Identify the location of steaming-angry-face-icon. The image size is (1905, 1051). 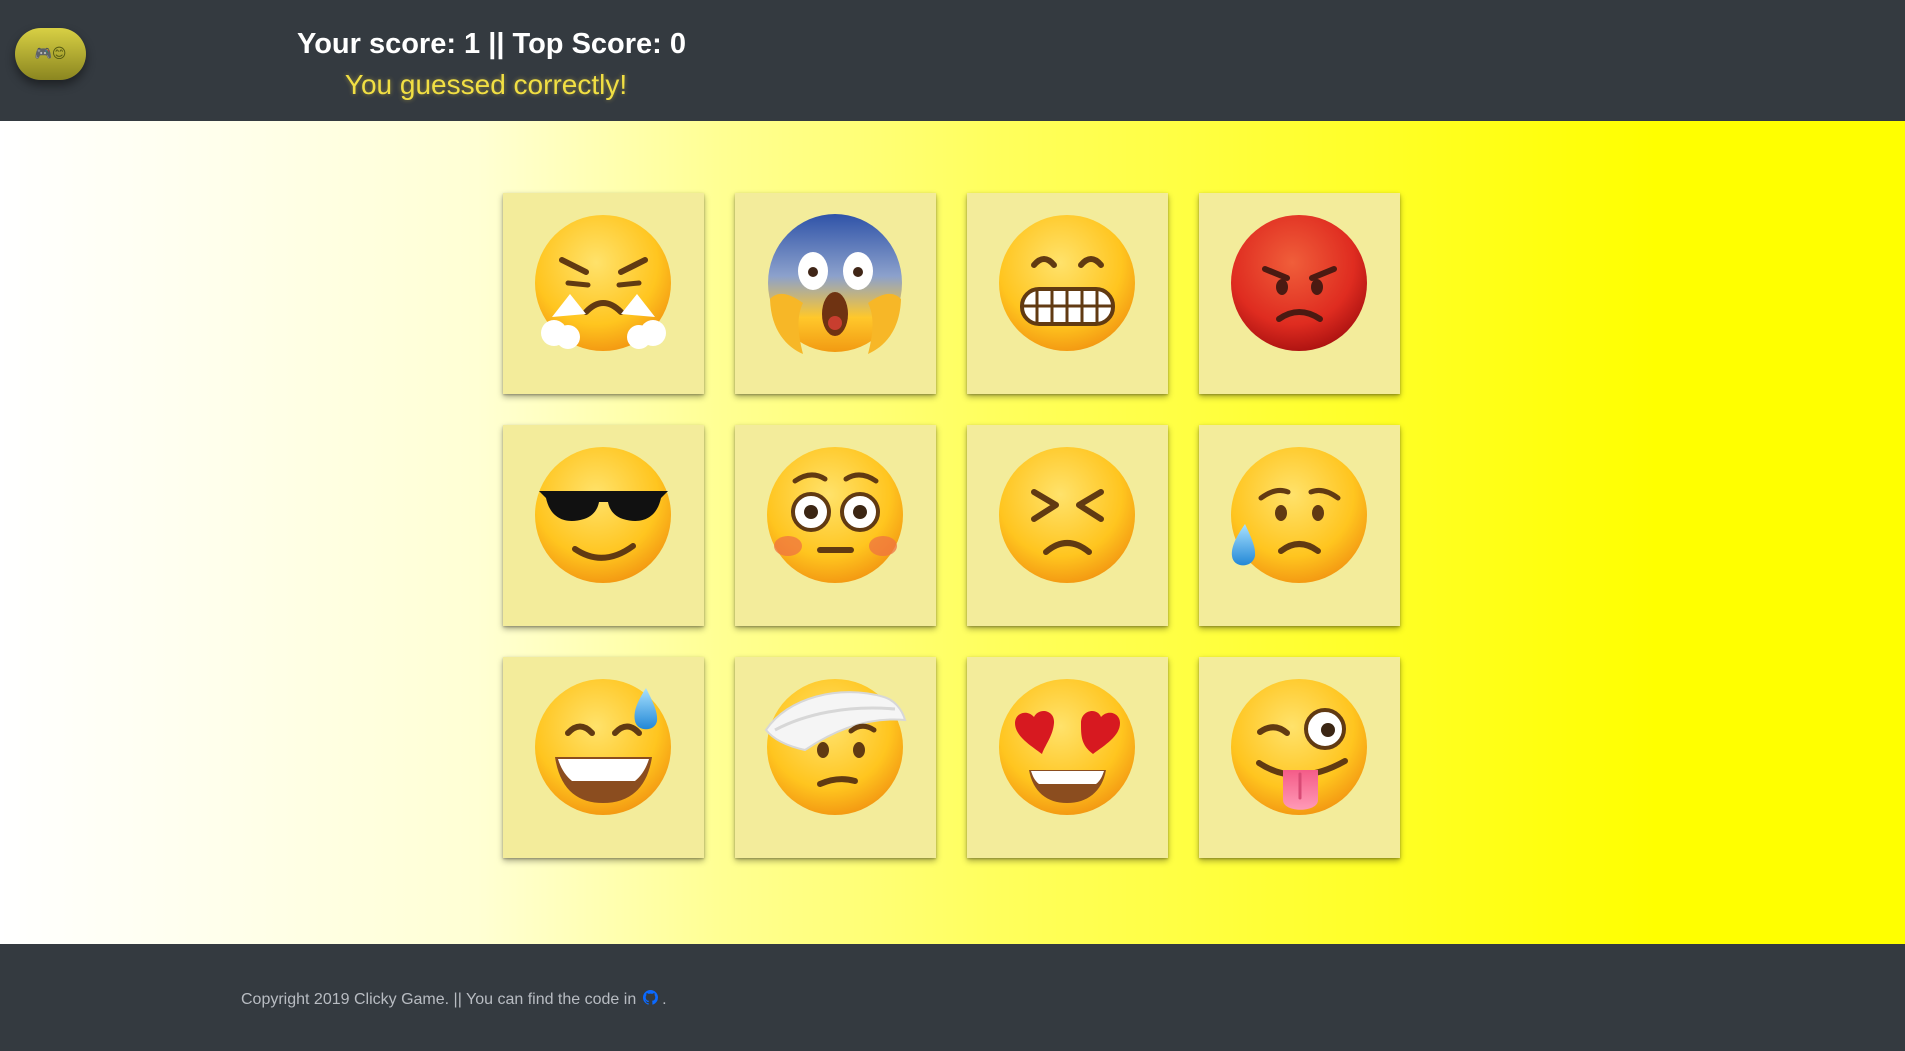
(603, 283).